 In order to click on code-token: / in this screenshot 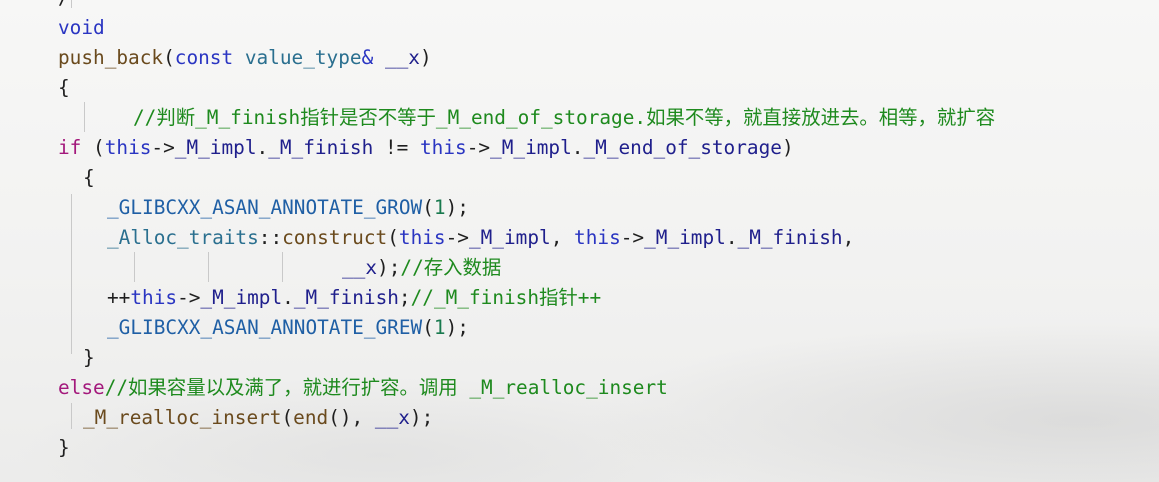, I will do `click(64, 4)`.